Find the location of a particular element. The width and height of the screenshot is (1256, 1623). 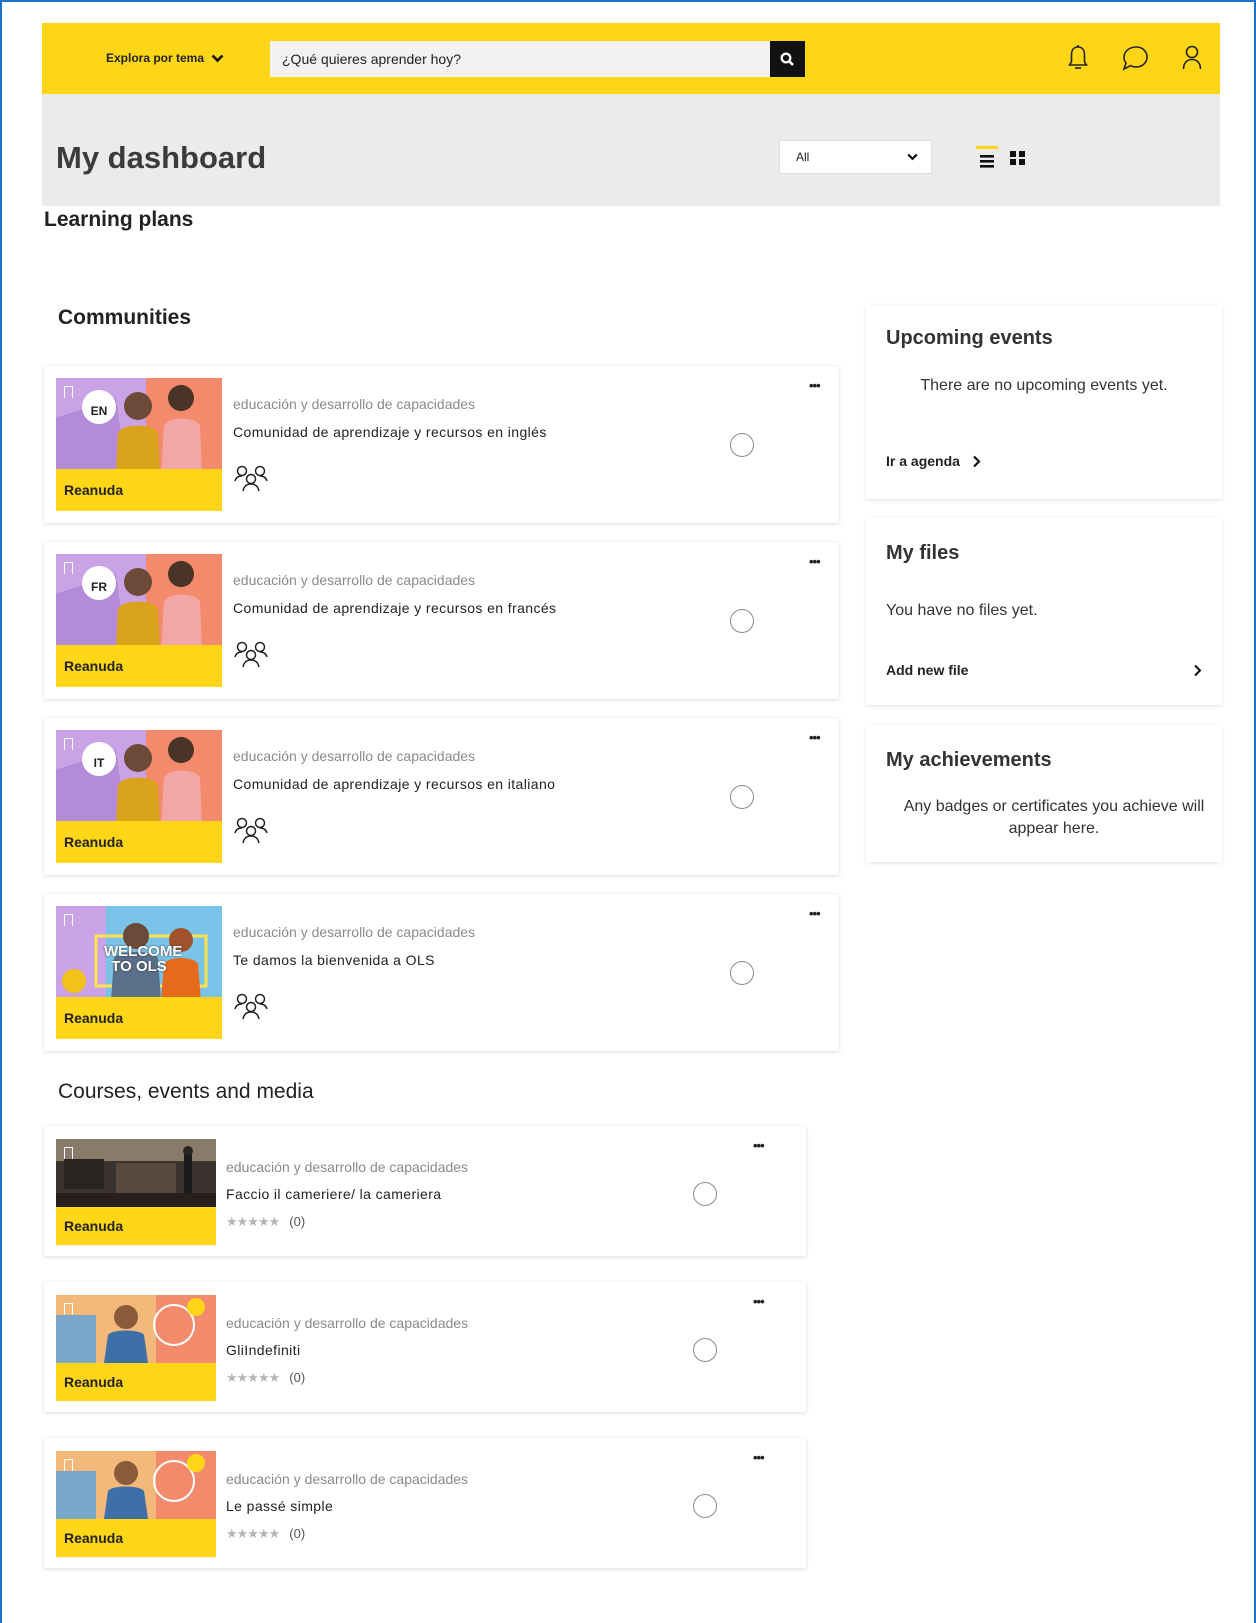

language-badge: FR is located at coordinates (99, 583).